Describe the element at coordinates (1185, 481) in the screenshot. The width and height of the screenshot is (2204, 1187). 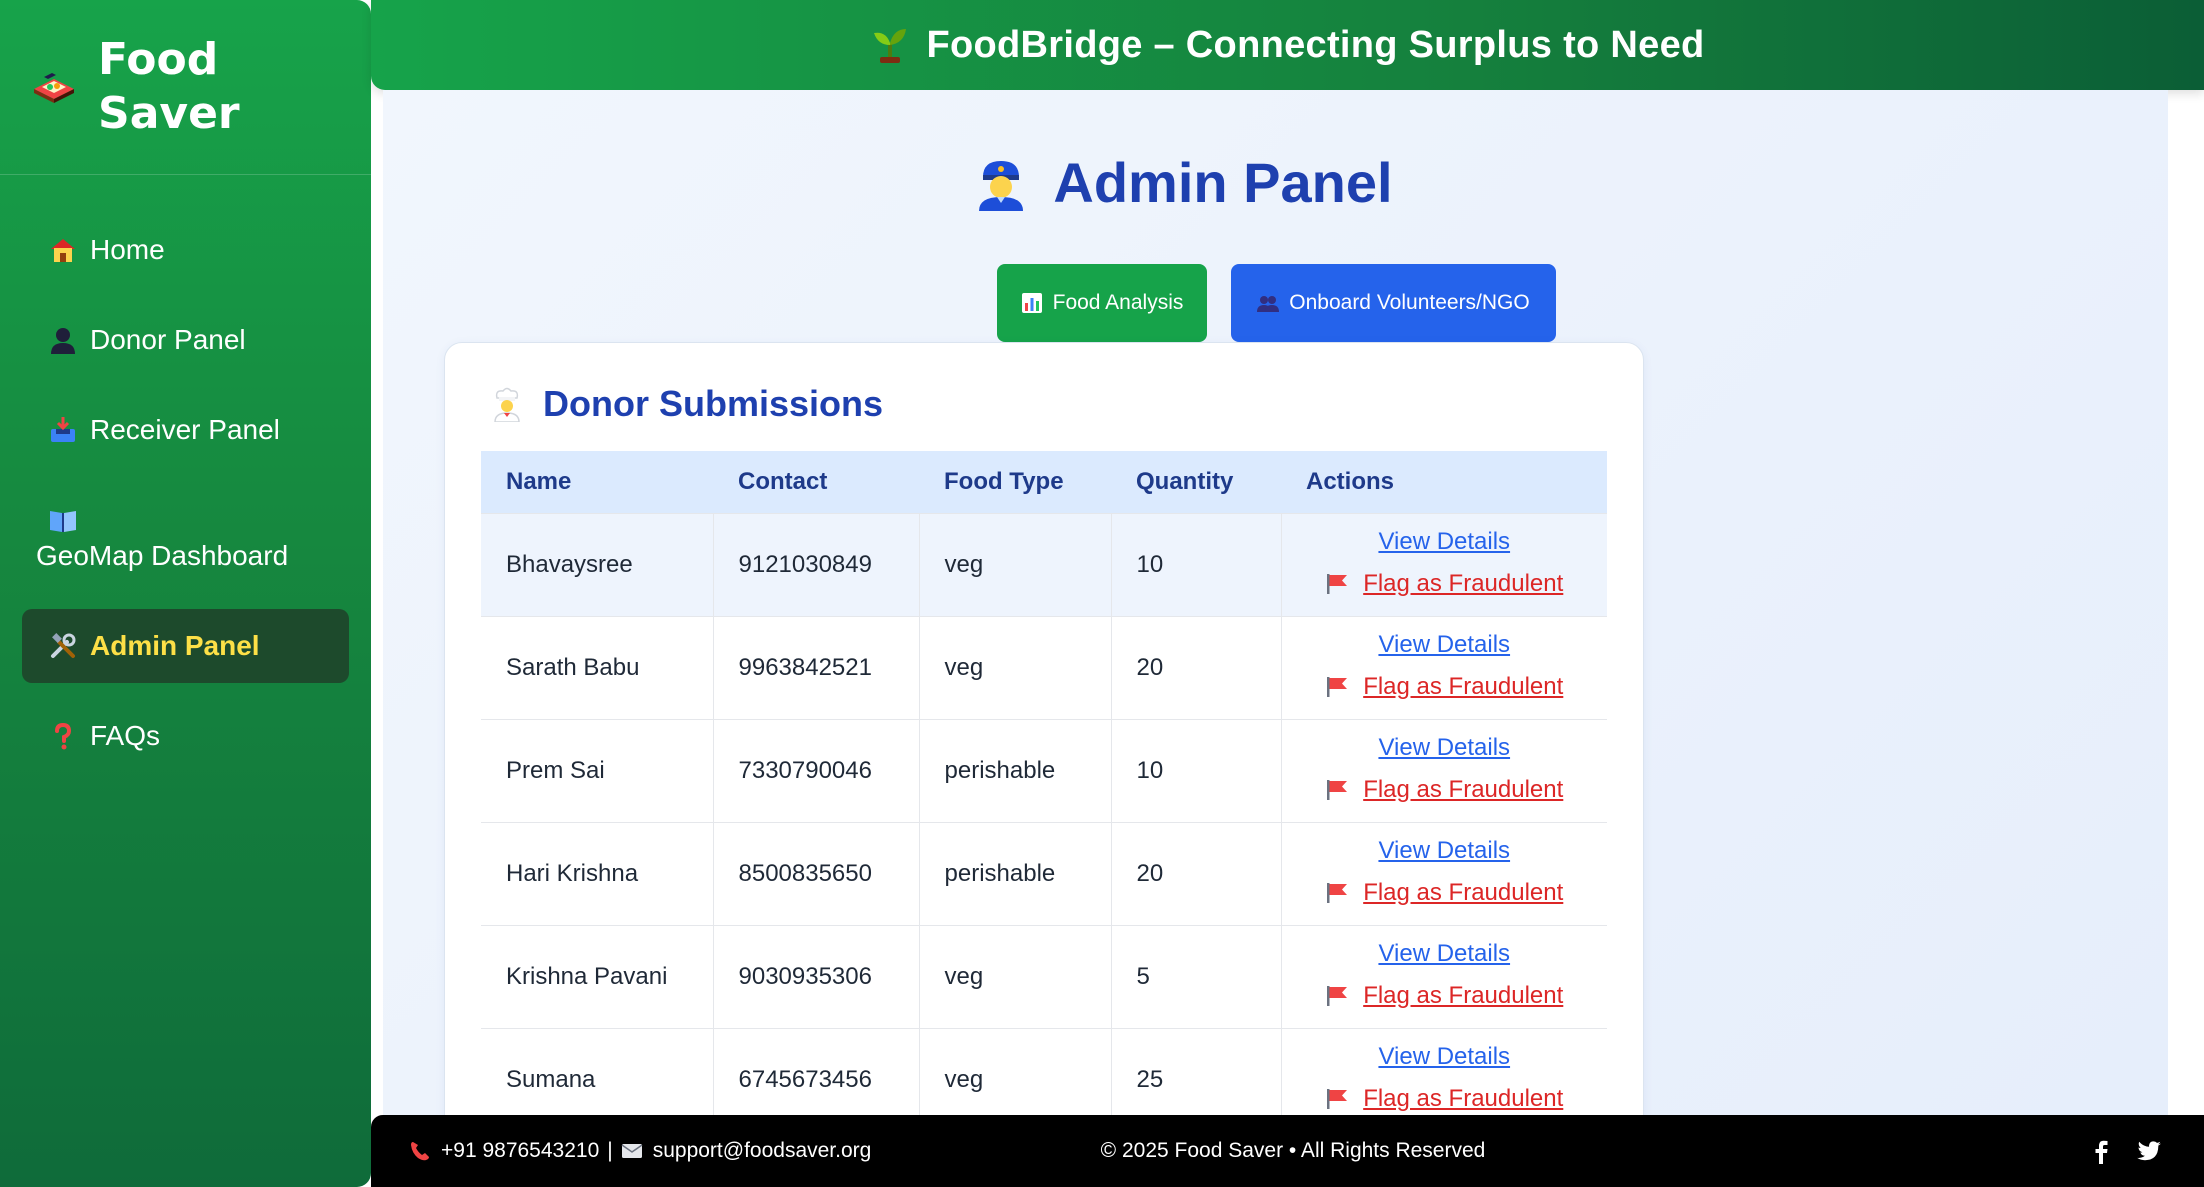
I see `column-header-quantity: Quantity` at that location.